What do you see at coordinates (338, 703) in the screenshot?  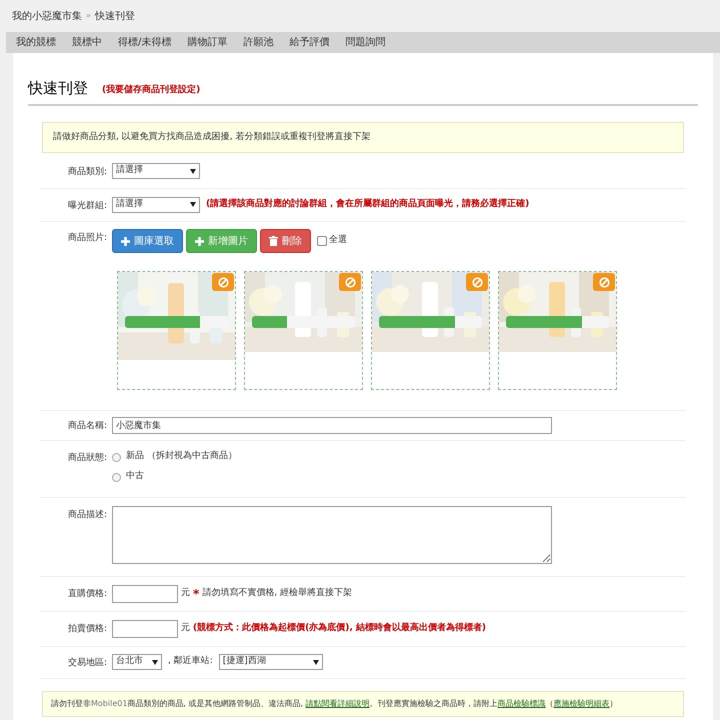 I see `help-link: 請點閱看詳細說明` at bounding box center [338, 703].